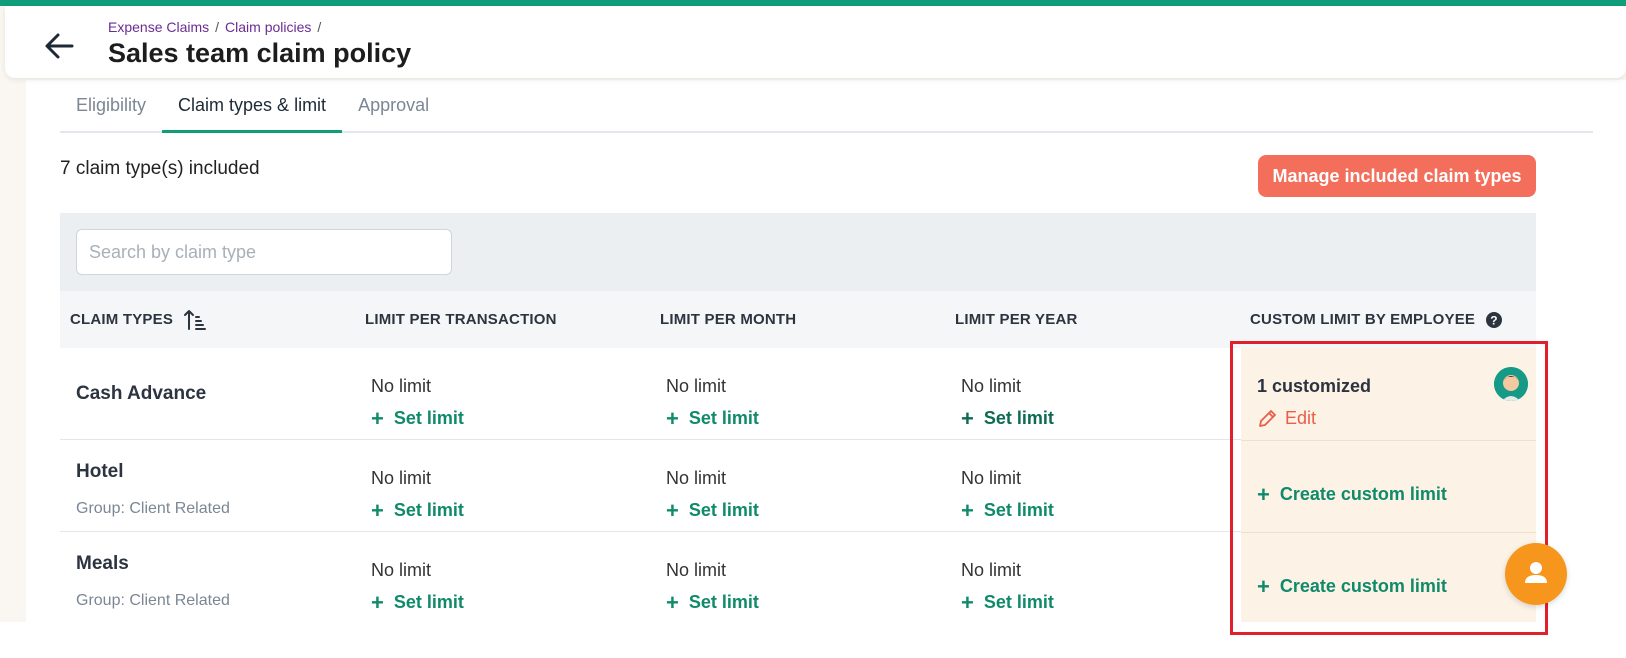 The image size is (1626, 658). I want to click on search-bar-area, so click(798, 252).